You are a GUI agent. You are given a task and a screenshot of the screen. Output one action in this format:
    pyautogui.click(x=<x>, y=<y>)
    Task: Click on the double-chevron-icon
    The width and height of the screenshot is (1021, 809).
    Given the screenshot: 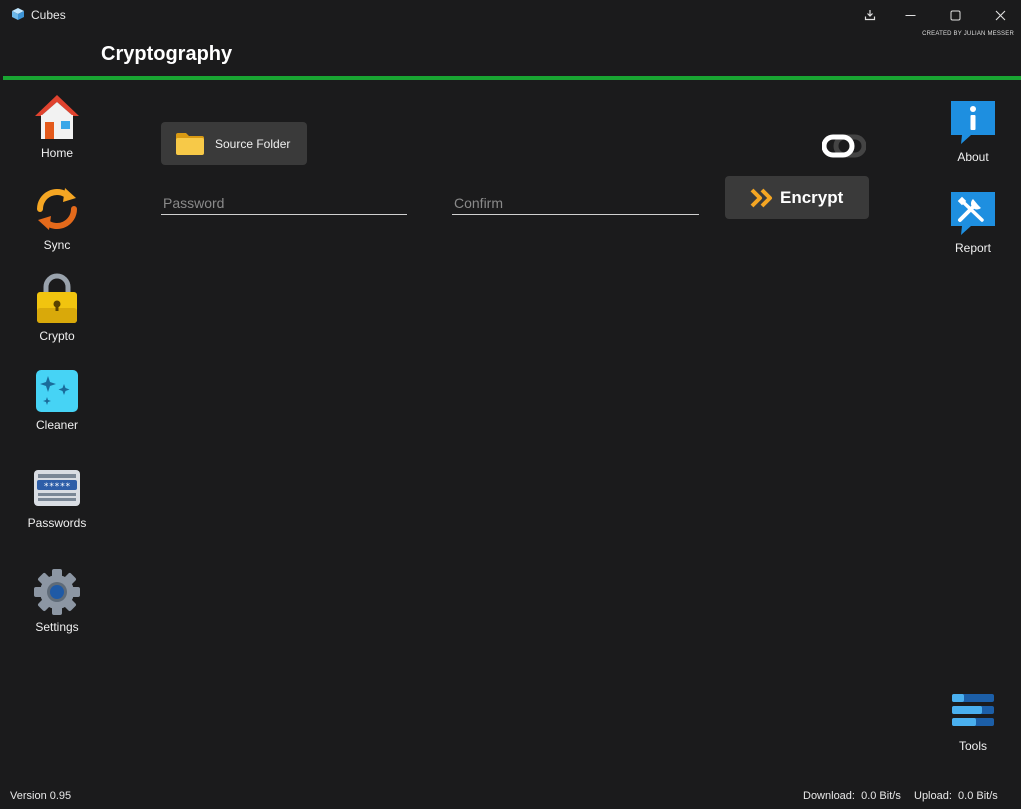 What is the action you would take?
    pyautogui.click(x=761, y=197)
    